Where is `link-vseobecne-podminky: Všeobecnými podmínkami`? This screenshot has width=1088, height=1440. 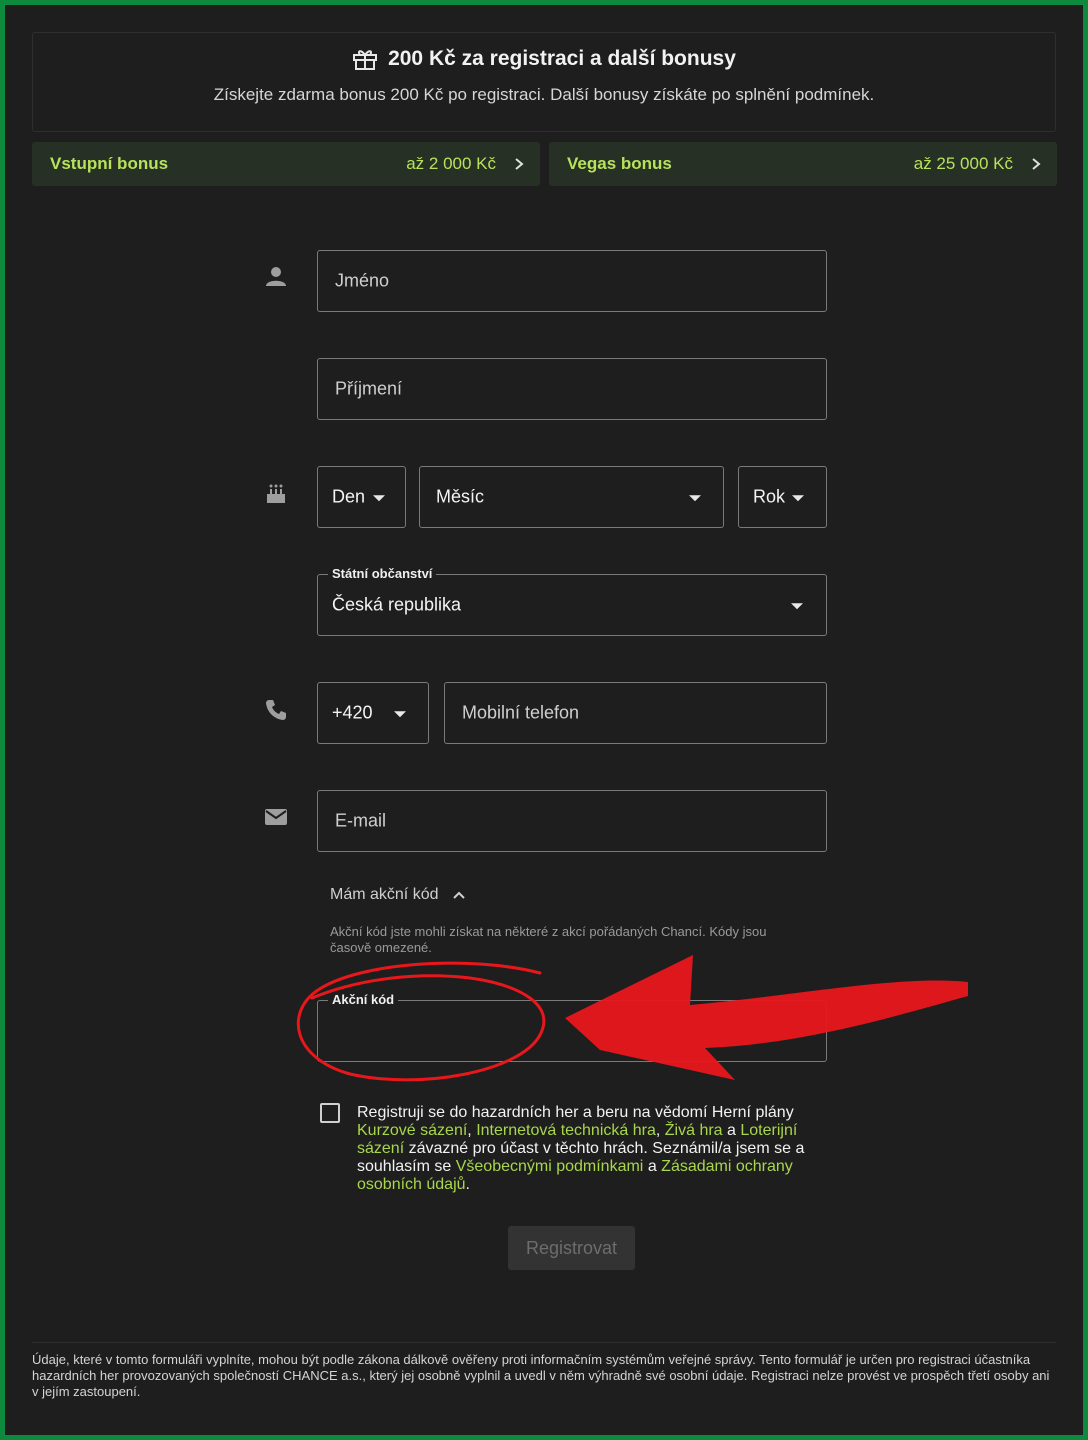 link-vseobecne-podminky: Všeobecnými podmínkami is located at coordinates (550, 1166).